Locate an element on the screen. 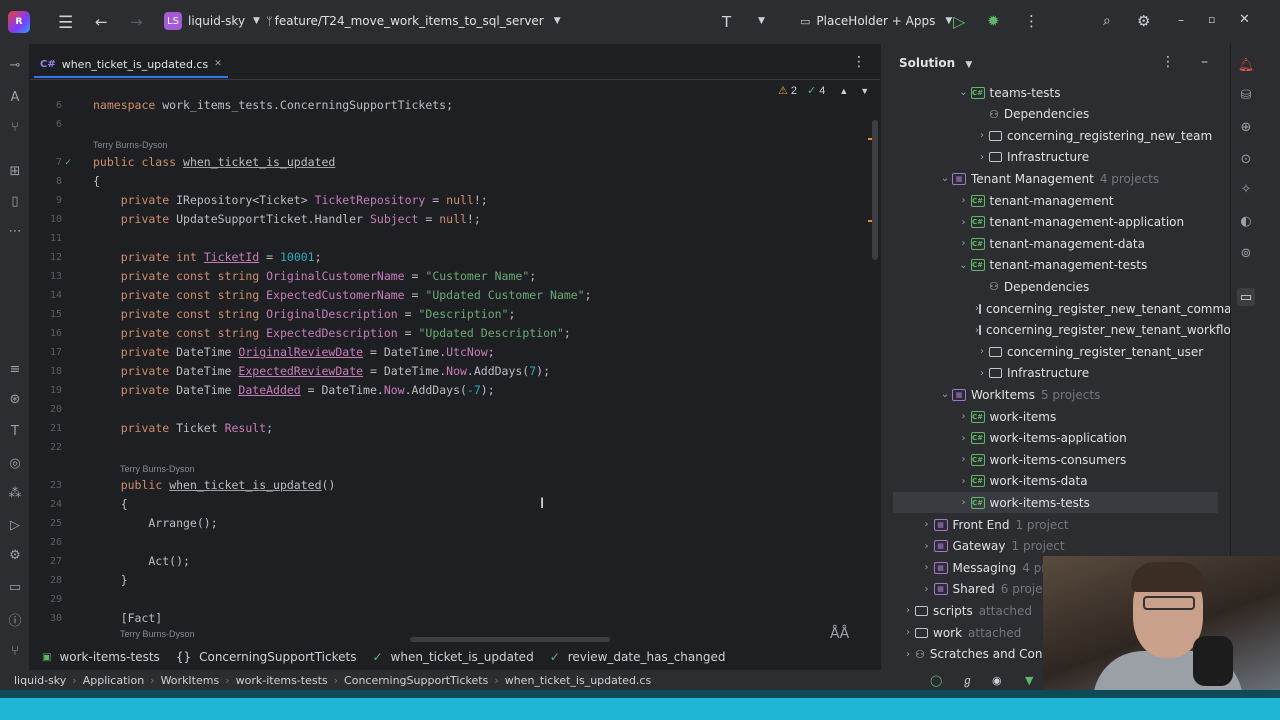  tree-item: › C# tenant-management-data is located at coordinates (1055, 243).